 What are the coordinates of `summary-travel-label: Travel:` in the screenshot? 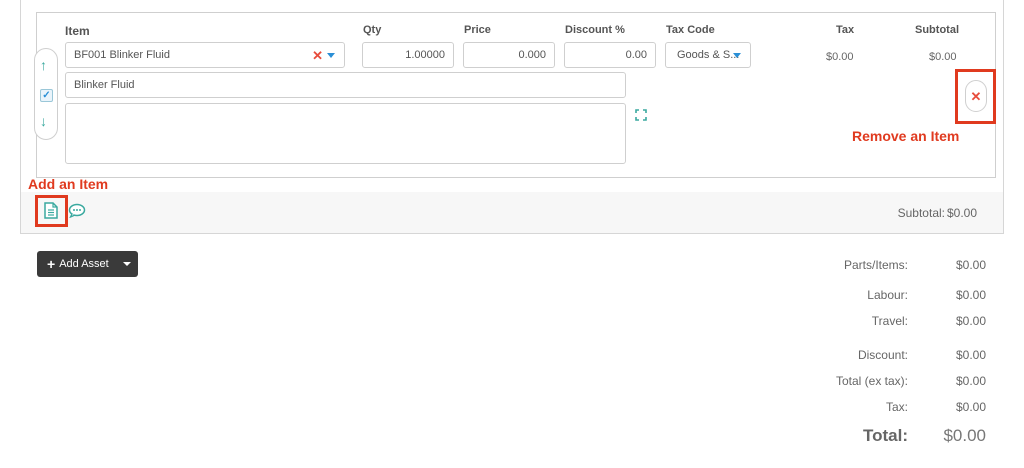 It's located at (889, 321).